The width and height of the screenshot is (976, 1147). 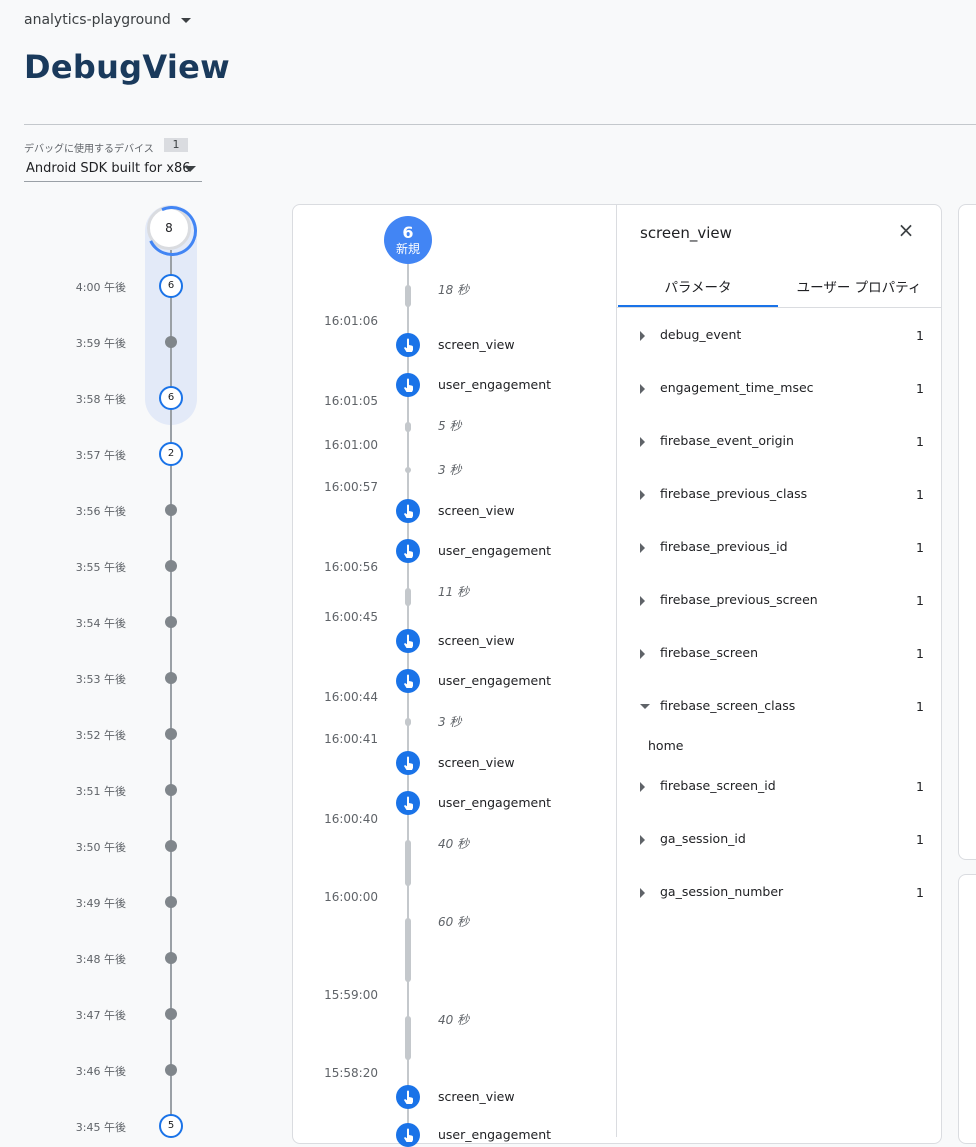 What do you see at coordinates (454, 922) in the screenshot?
I see `time-gap-label: 60 秒` at bounding box center [454, 922].